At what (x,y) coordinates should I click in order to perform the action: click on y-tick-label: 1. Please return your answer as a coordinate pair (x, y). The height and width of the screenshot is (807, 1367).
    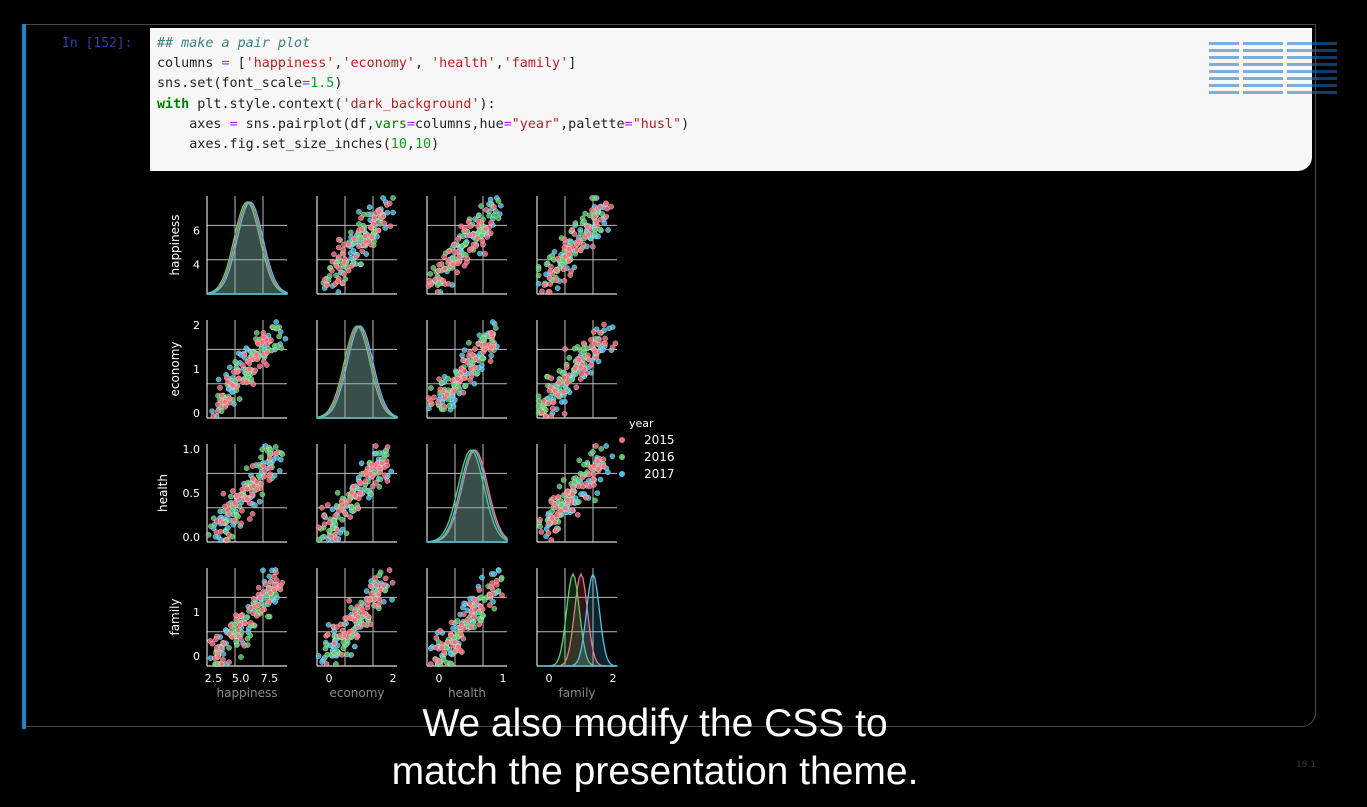
    Looking at the image, I should click on (196, 612).